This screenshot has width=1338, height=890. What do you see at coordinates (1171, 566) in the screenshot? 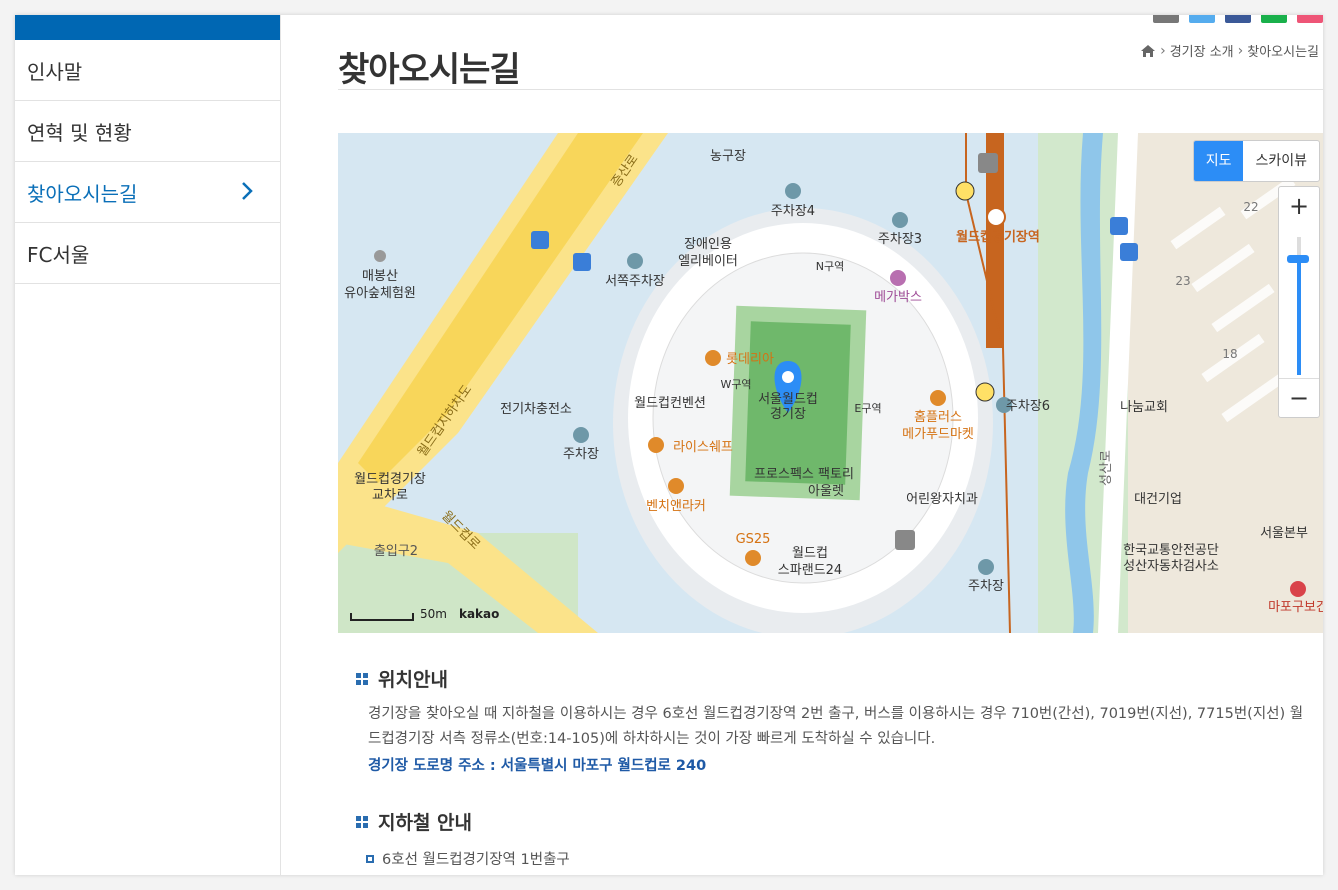
I see `map-label: 성산자동차검사소` at bounding box center [1171, 566].